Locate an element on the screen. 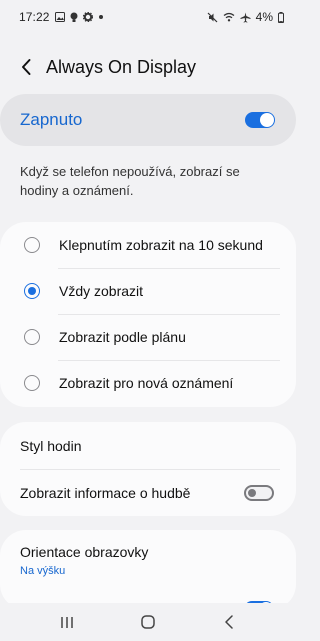  radio-button-selected is located at coordinates (32, 291).